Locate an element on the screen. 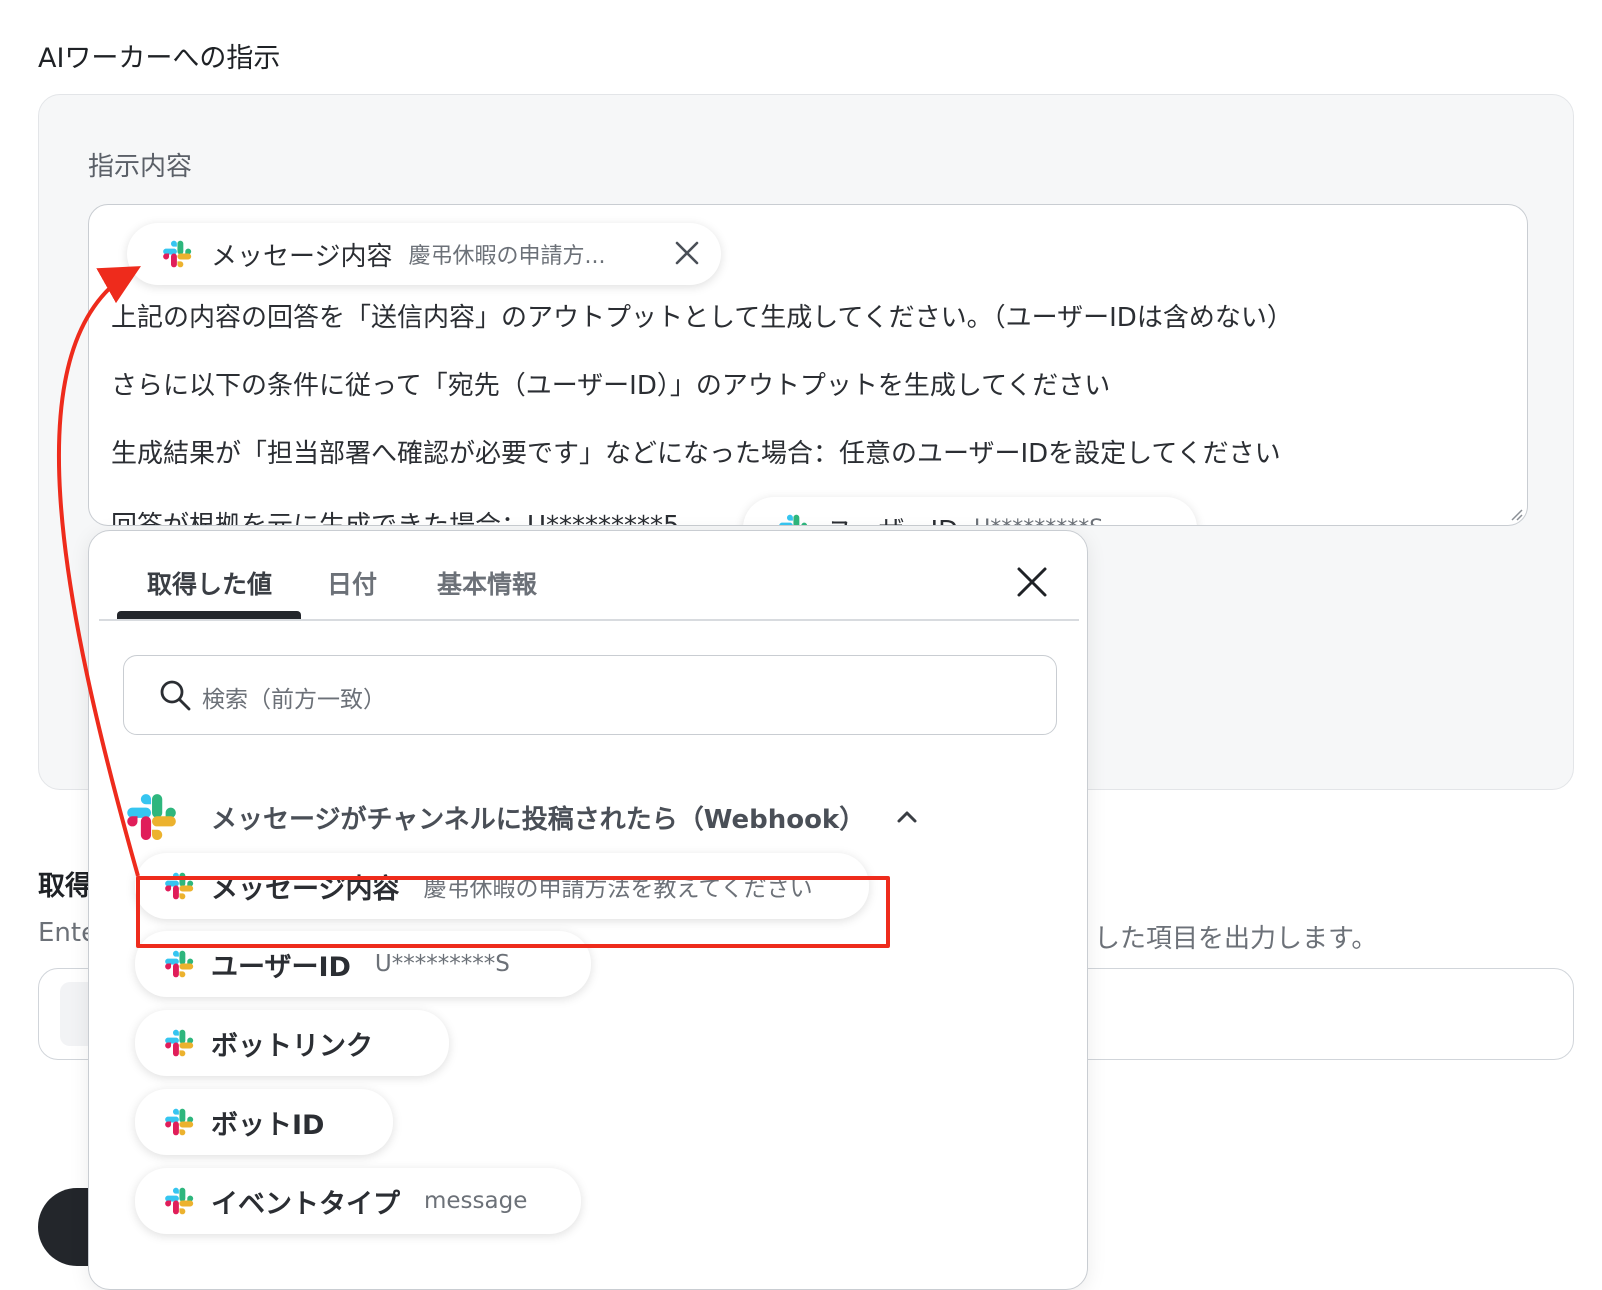 This screenshot has width=1602, height=1290. item-value: message is located at coordinates (476, 1201).